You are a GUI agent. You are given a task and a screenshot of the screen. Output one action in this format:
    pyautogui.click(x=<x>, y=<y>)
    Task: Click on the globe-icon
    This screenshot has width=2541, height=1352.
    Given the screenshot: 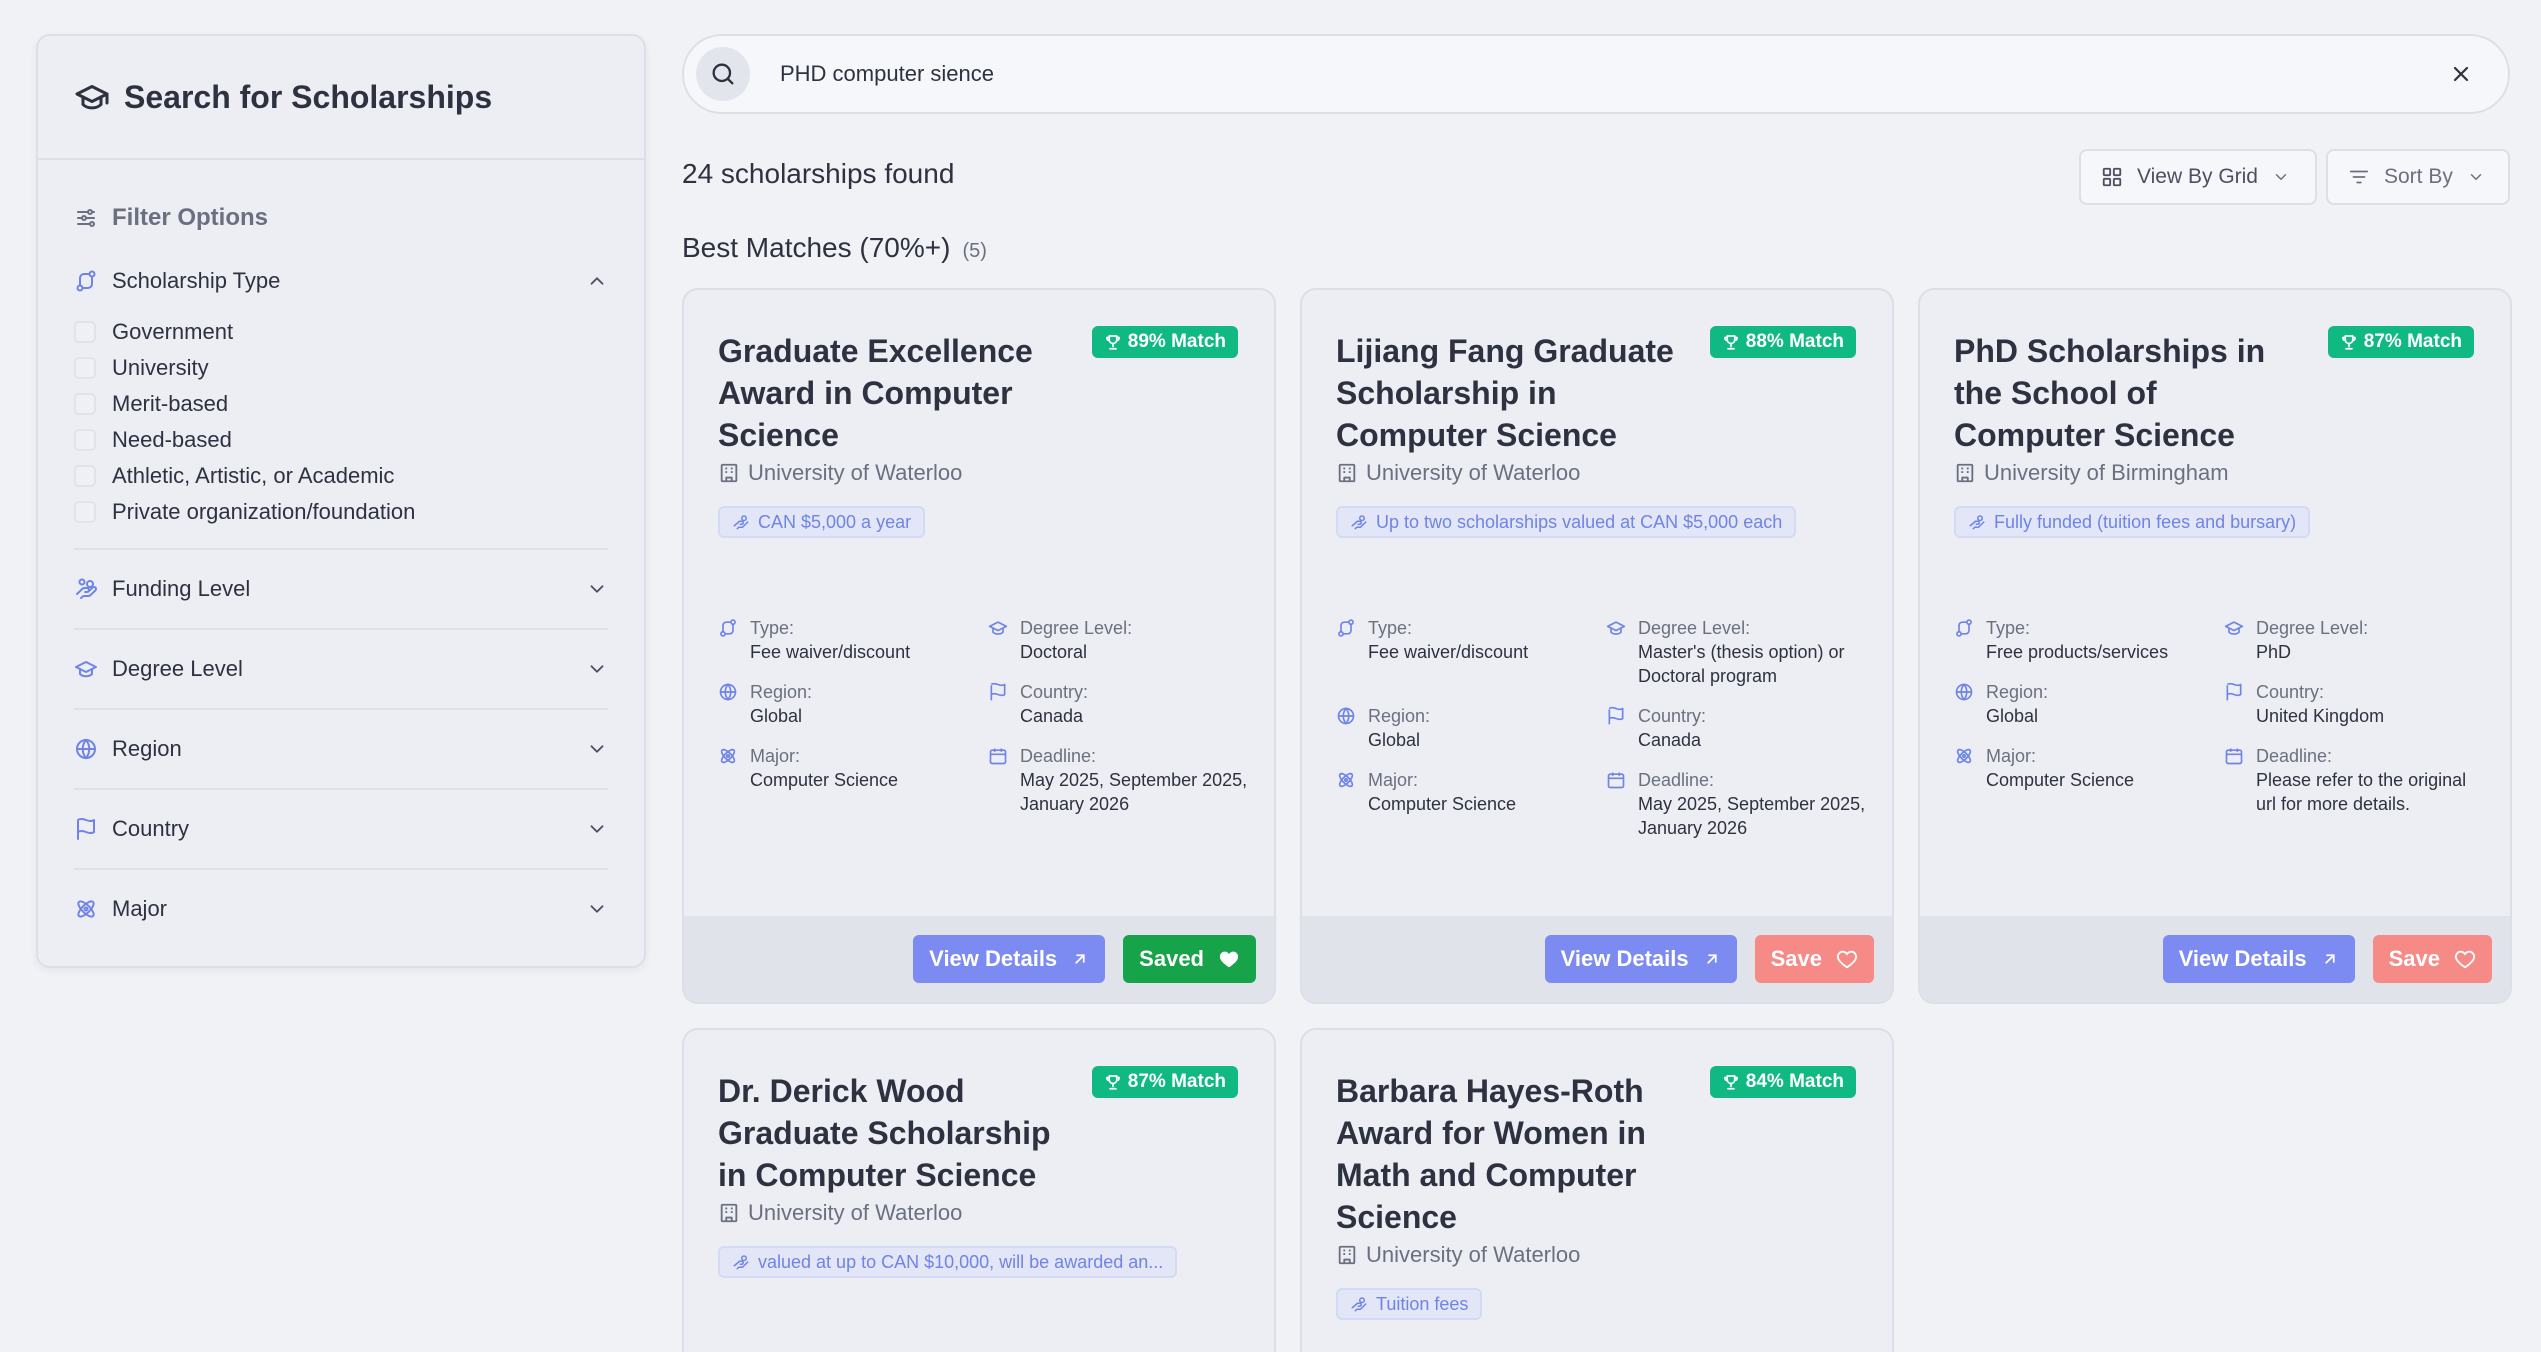 What is the action you would take?
    pyautogui.click(x=1964, y=705)
    